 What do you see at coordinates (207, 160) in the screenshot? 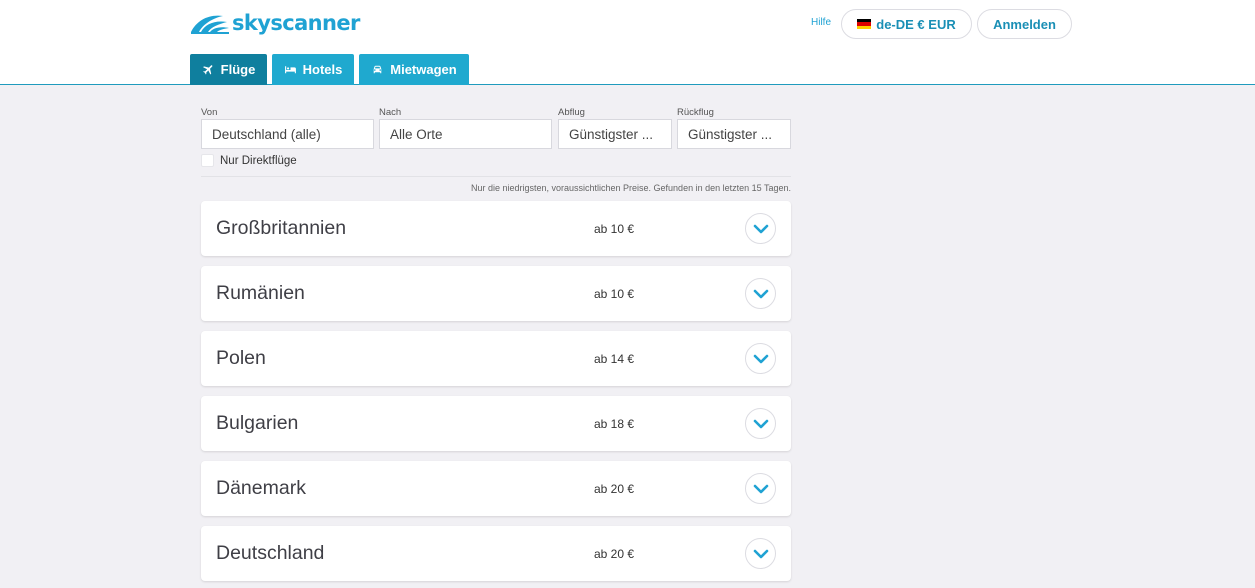
I see `direct-flights-checkbox` at bounding box center [207, 160].